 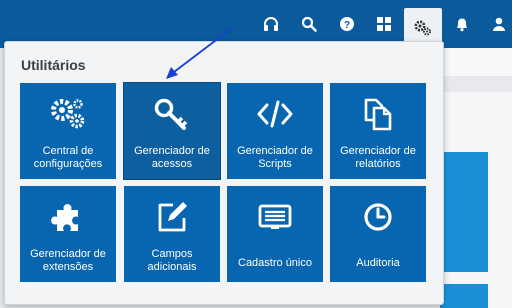 What do you see at coordinates (171, 114) in the screenshot?
I see `key-icon` at bounding box center [171, 114].